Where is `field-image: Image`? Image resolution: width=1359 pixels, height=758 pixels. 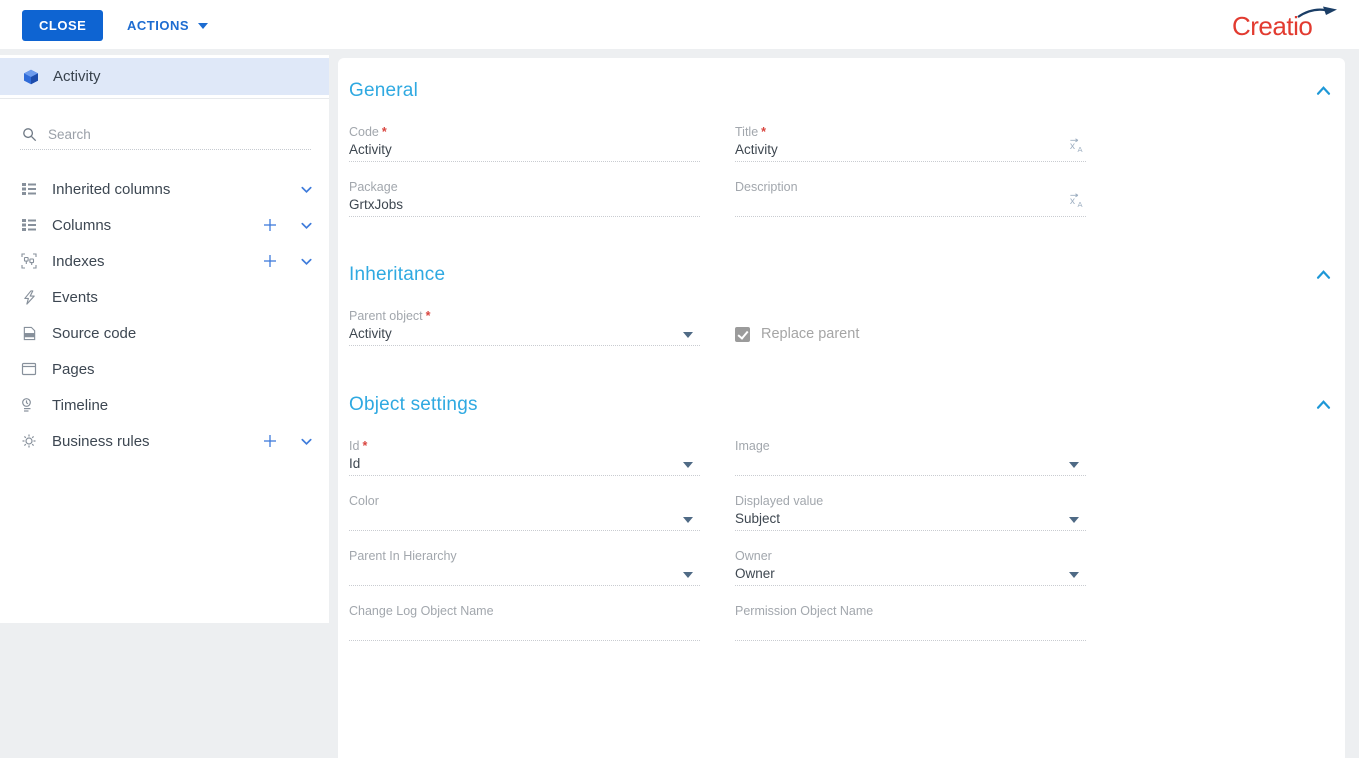 field-image: Image is located at coordinates (910, 457).